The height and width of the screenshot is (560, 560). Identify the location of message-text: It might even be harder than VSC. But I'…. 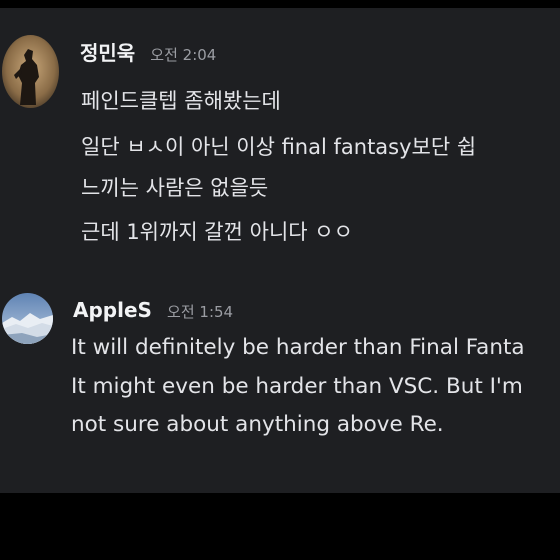
(297, 386).